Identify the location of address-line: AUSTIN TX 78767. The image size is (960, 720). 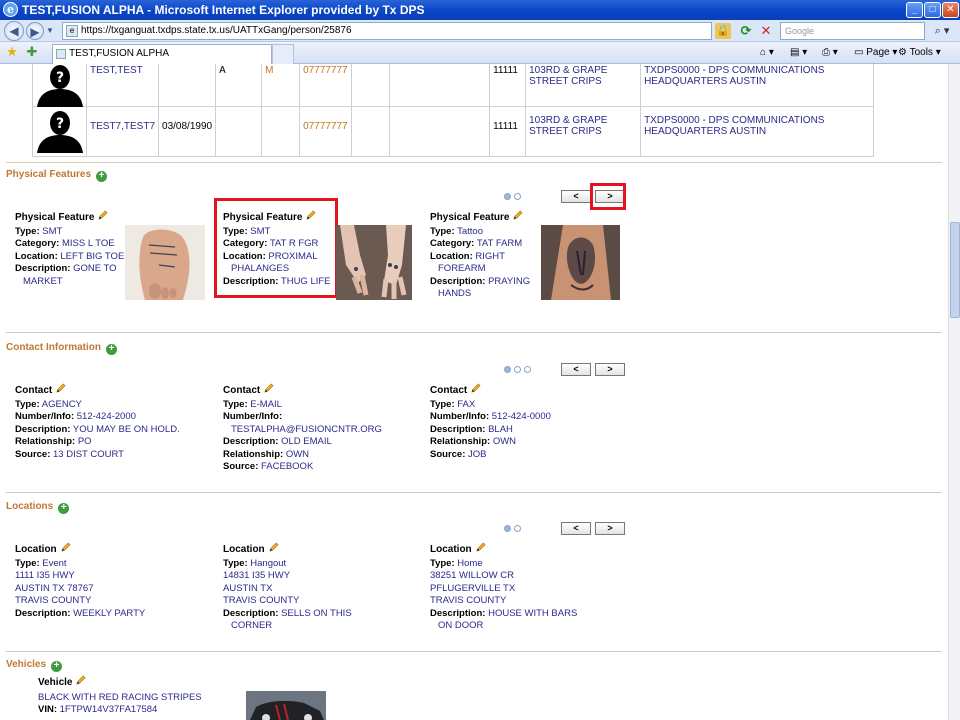
(54, 588).